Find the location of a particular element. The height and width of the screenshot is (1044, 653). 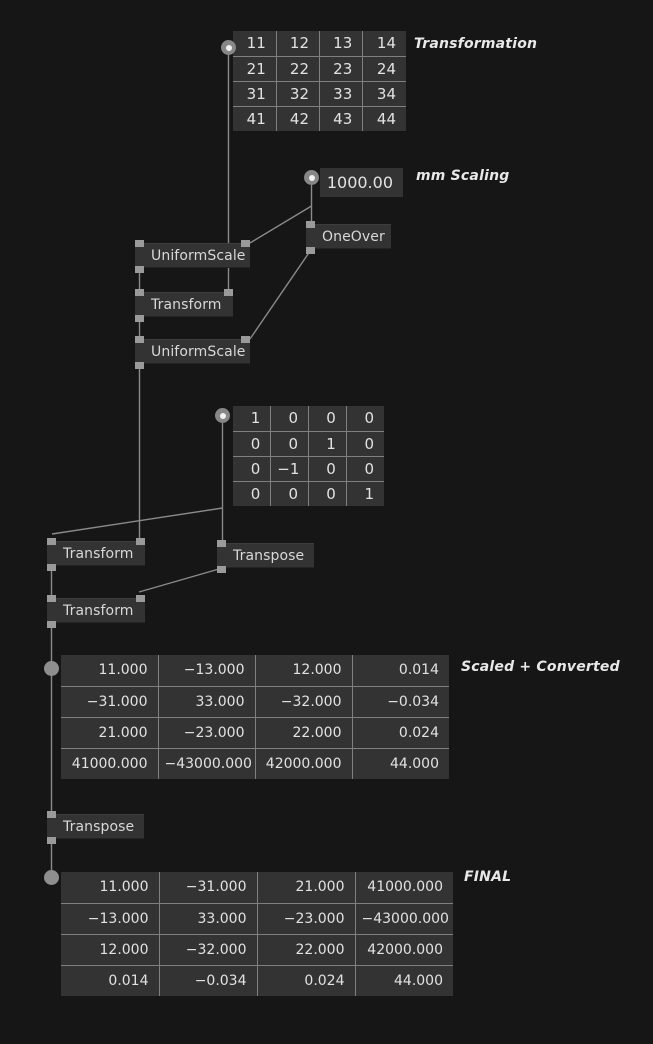

port-transform-3-in-right is located at coordinates (140, 598).